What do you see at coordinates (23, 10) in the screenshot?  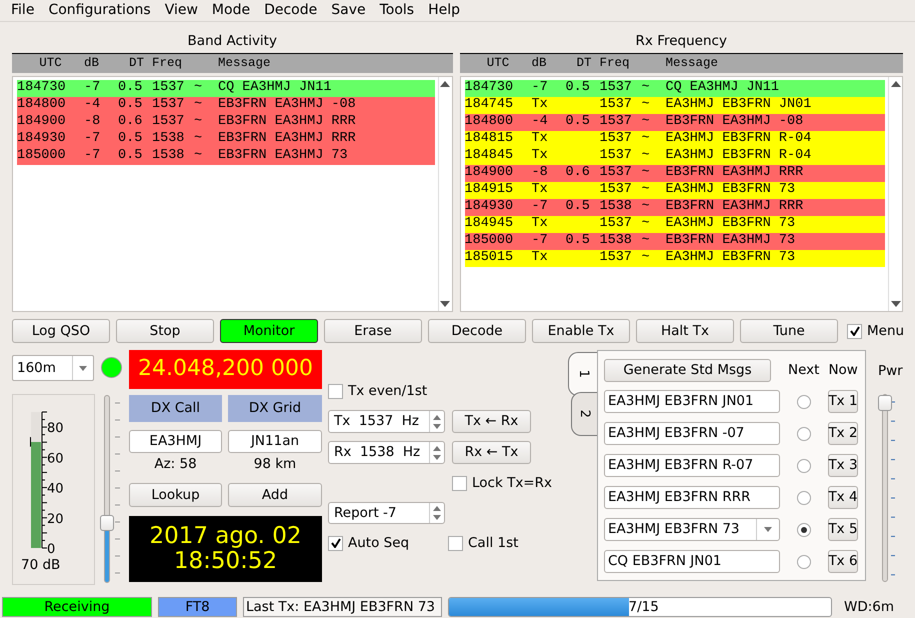 I see `menu-item: File` at bounding box center [23, 10].